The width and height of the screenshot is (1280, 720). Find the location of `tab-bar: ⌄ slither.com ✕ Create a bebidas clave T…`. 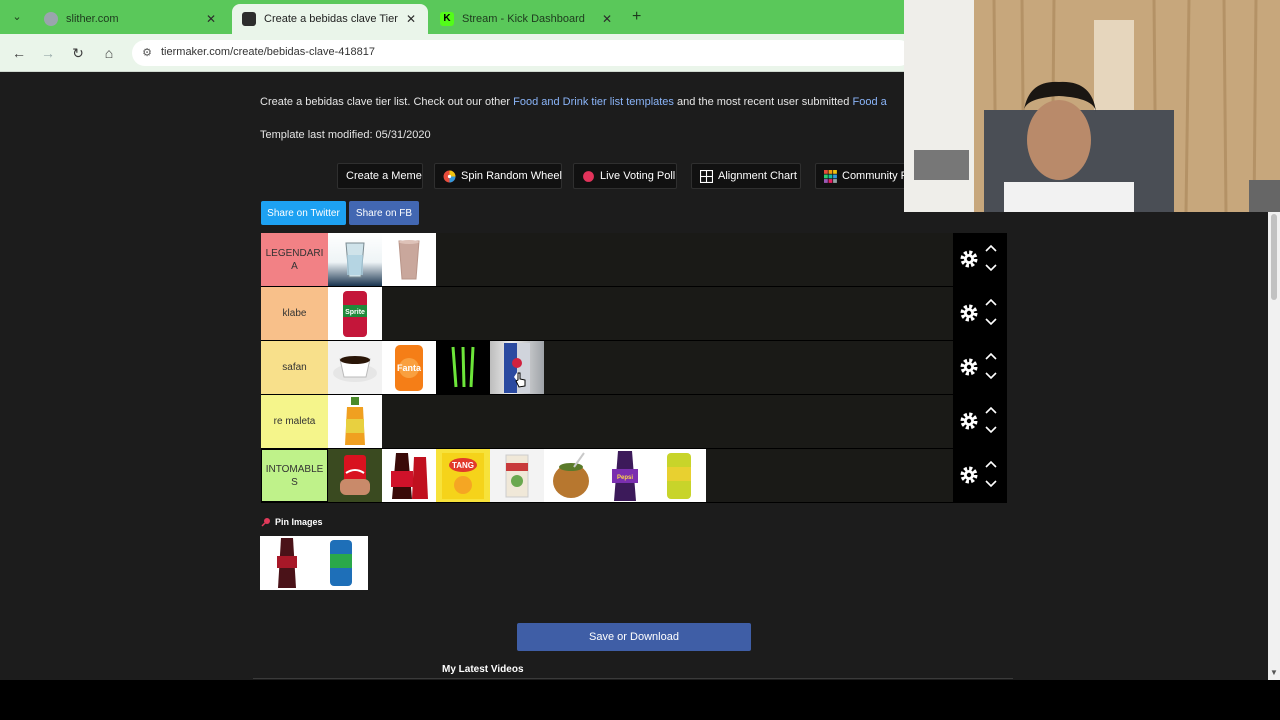

tab-bar: ⌄ slither.com ✕ Create a bebidas clave T… is located at coordinates (452, 17).